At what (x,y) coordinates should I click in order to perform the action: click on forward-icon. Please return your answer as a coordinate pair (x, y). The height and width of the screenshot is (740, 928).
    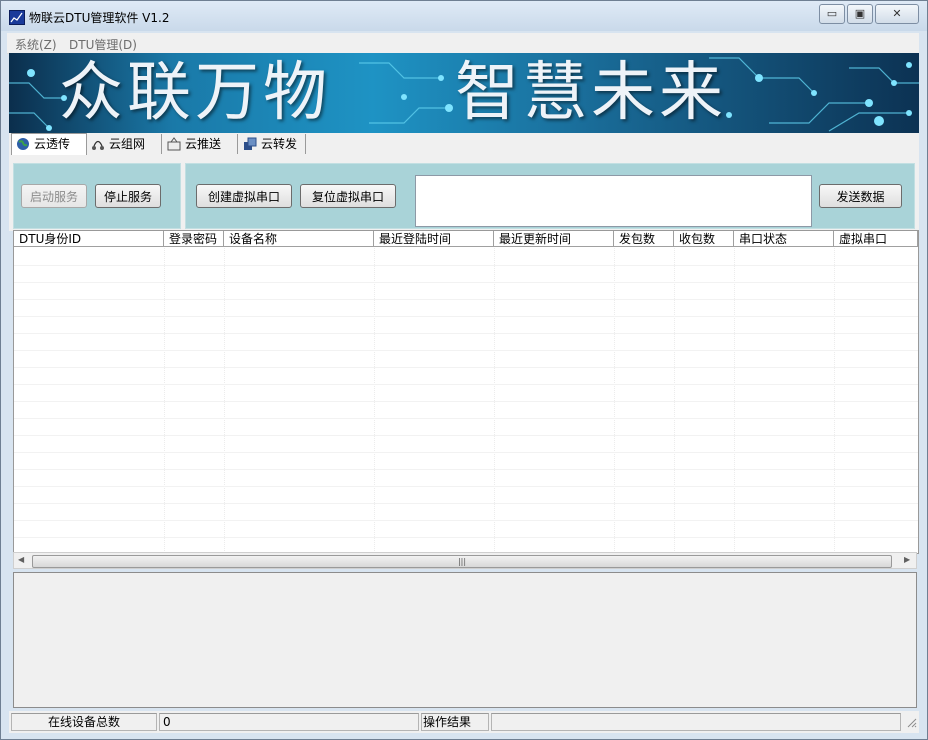
    Looking at the image, I should click on (250, 144).